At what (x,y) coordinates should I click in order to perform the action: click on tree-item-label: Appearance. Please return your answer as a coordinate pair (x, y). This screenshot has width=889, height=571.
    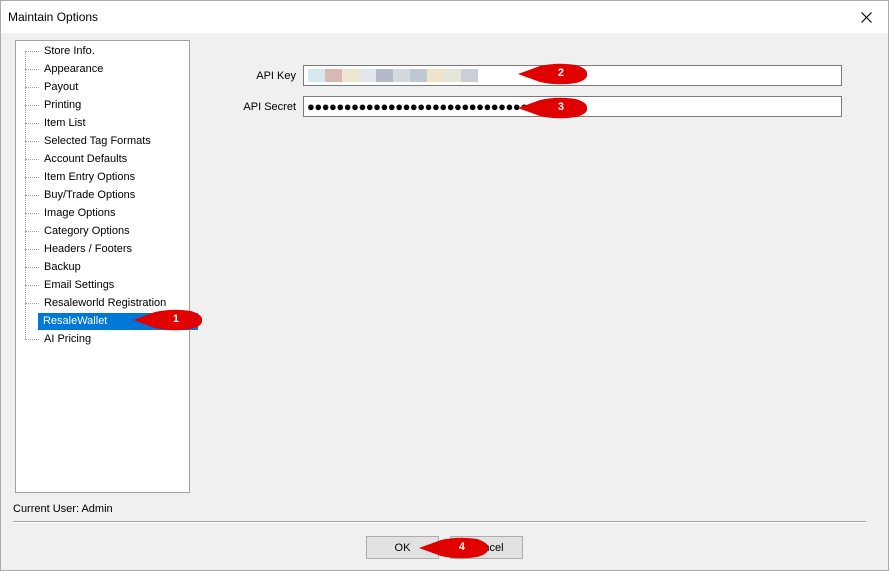
    Looking at the image, I should click on (74, 68).